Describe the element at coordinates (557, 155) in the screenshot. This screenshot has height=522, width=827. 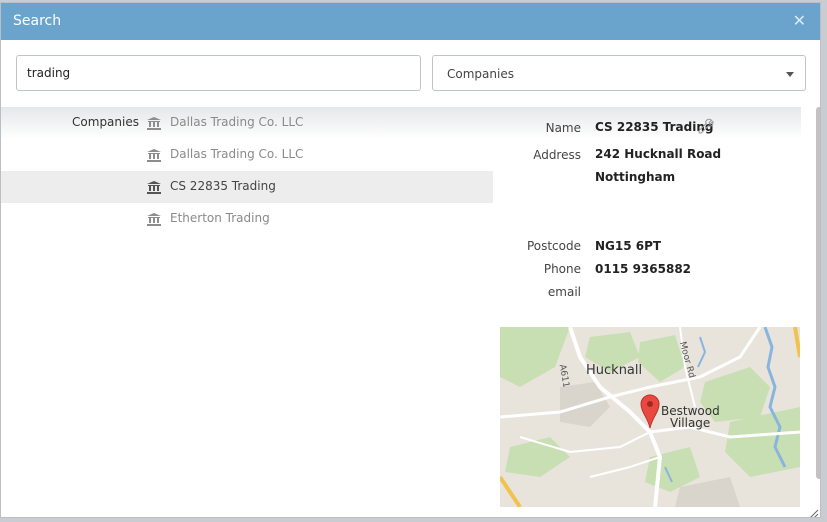
I see `address-label: Address` at that location.